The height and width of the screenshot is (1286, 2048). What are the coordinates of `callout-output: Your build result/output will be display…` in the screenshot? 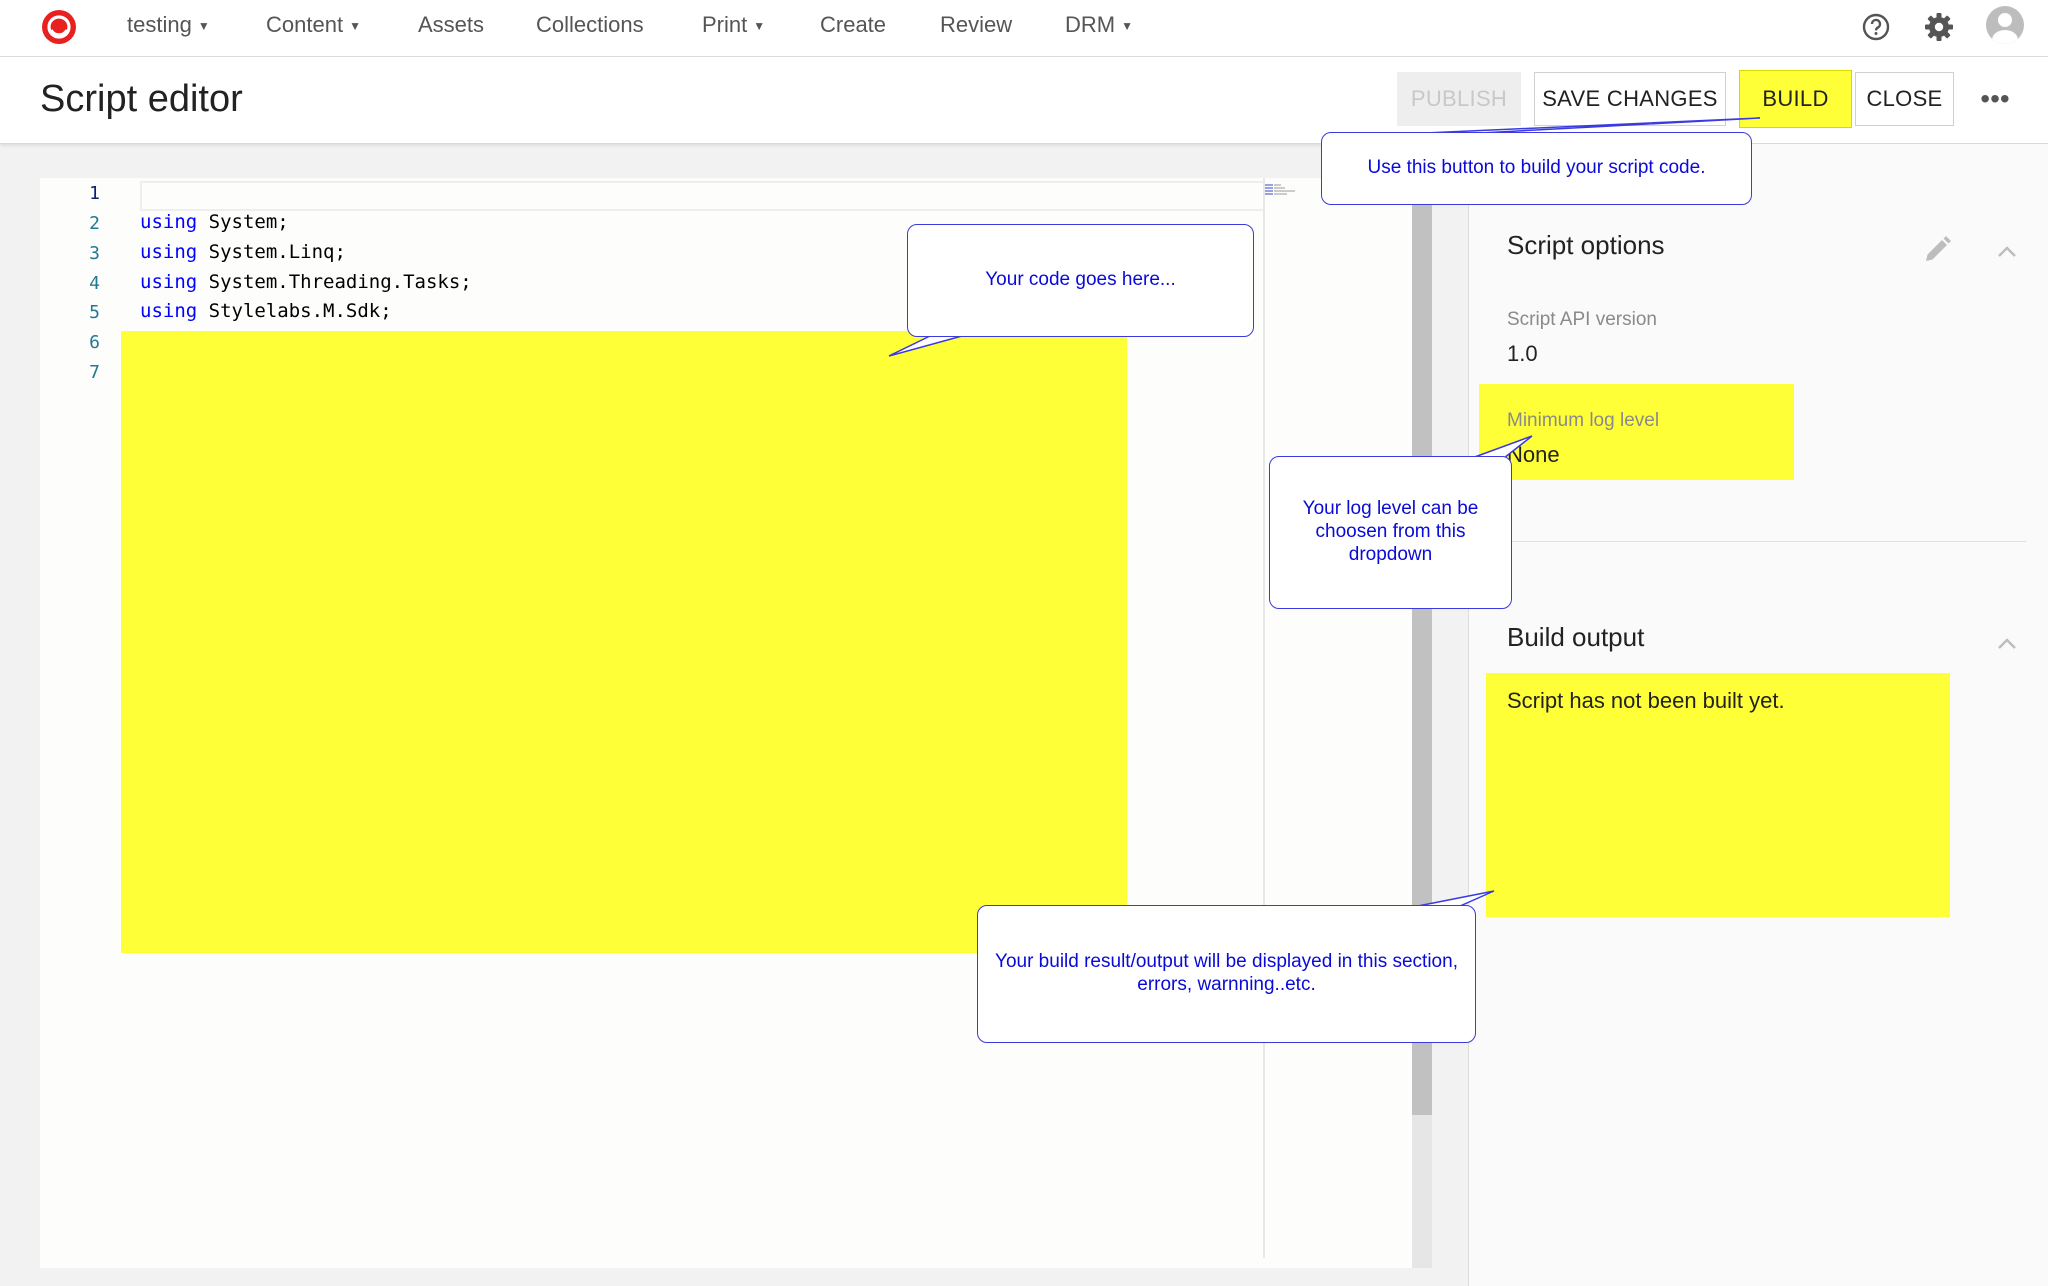 It's located at (1226, 974).